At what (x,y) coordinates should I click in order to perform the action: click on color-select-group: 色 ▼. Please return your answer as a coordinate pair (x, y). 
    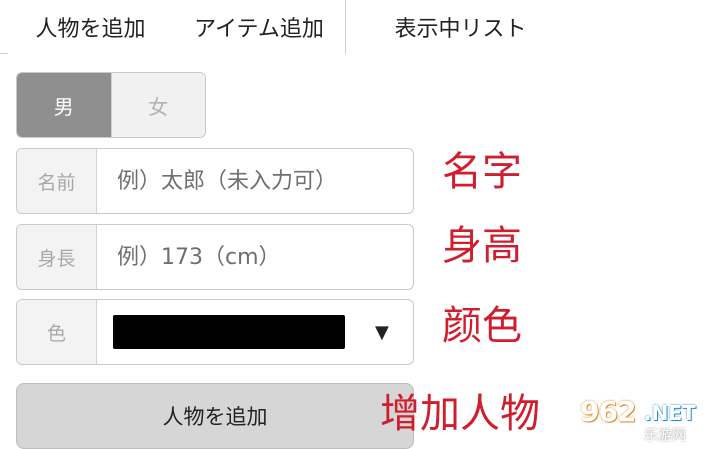
    Looking at the image, I should click on (215, 332).